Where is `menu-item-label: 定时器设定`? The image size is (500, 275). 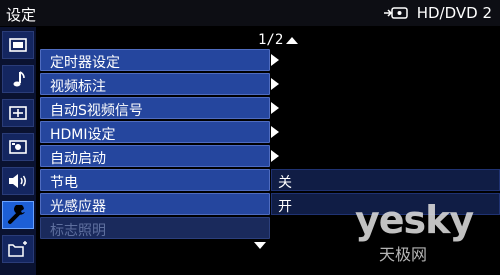 menu-item-label: 定时器设定 is located at coordinates (85, 63).